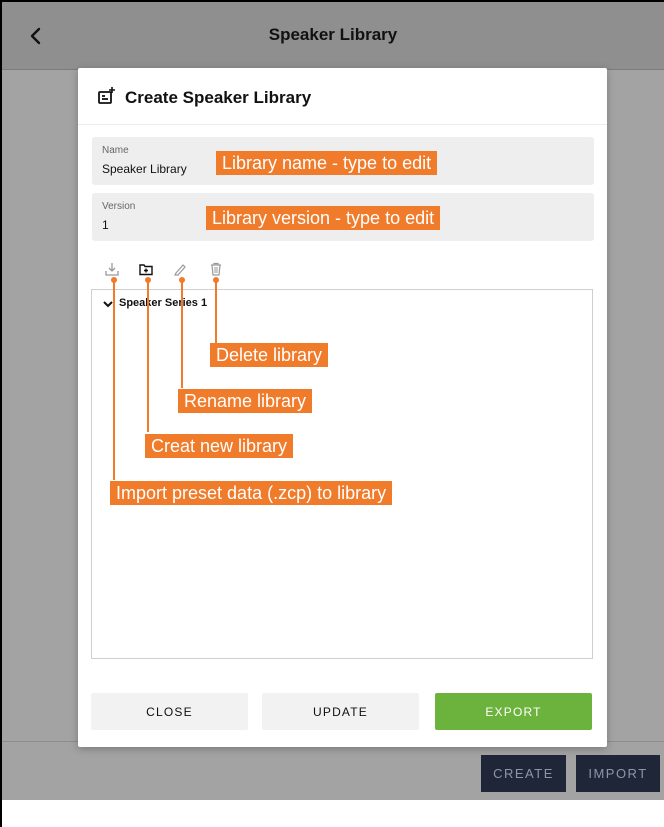  Describe the element at coordinates (216, 311) in the screenshot. I see `annotation-line-delete` at that location.